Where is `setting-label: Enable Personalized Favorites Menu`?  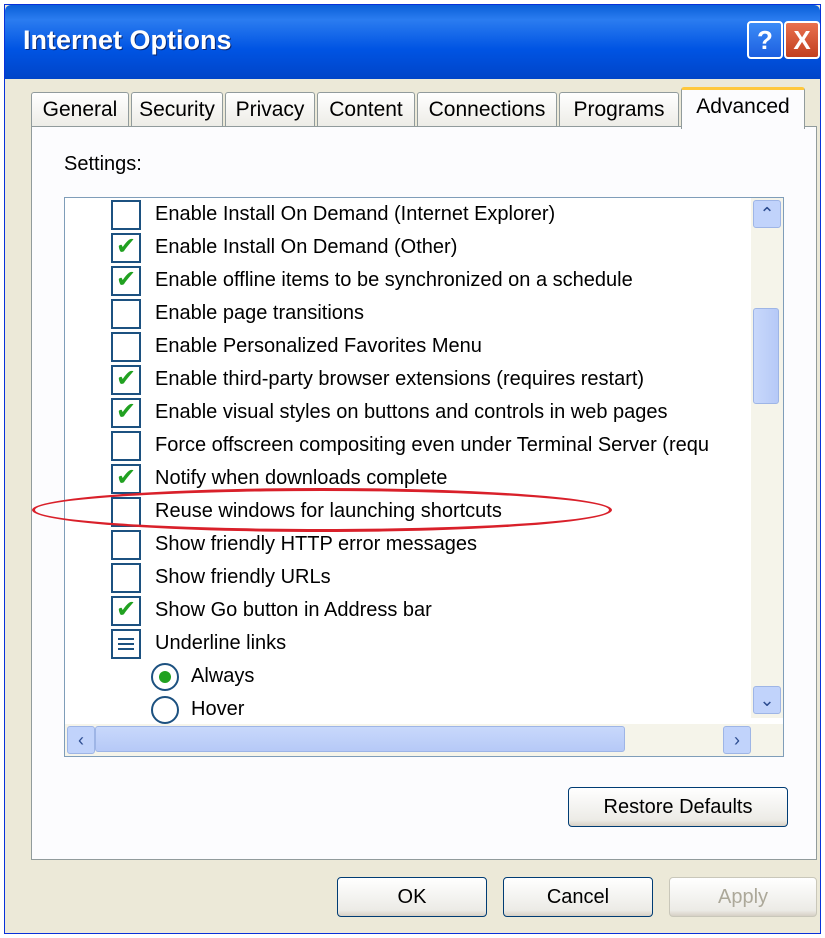
setting-label: Enable Personalized Favorites Menu is located at coordinates (318, 346).